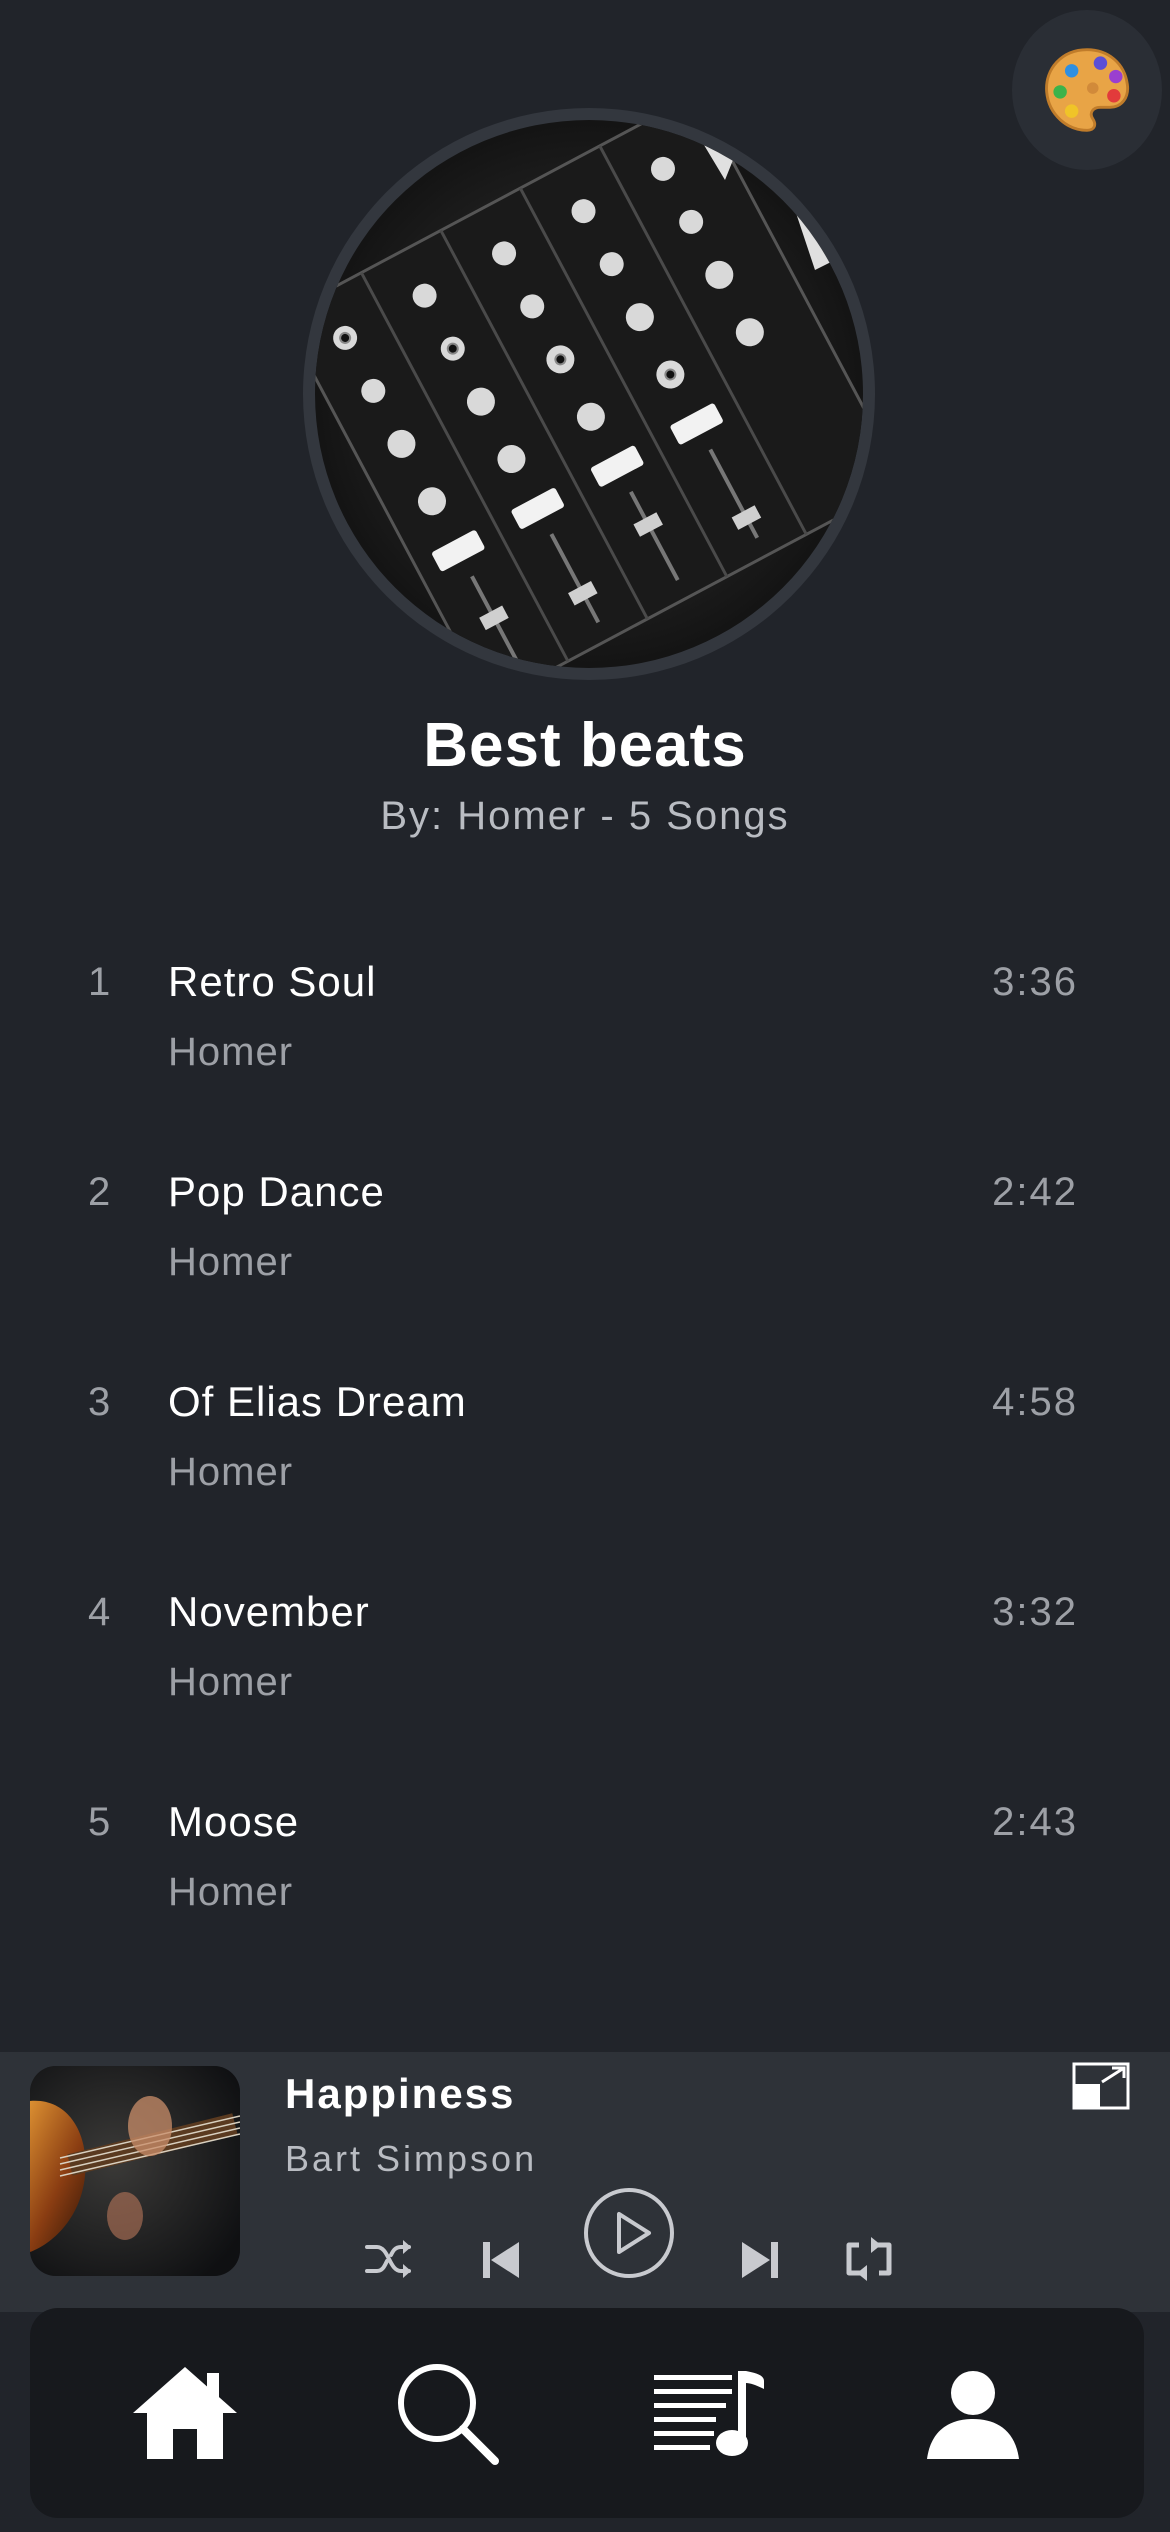 This screenshot has height=2532, width=1170. I want to click on playlist-subtitle: By: Homer - 5 Songs, so click(585, 816).